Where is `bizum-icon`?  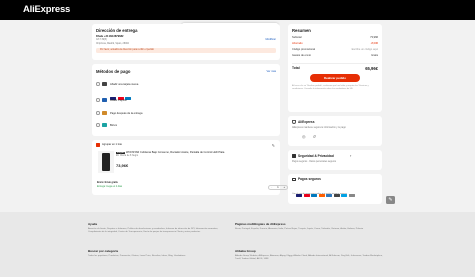 bizum-icon is located at coordinates (104, 125).